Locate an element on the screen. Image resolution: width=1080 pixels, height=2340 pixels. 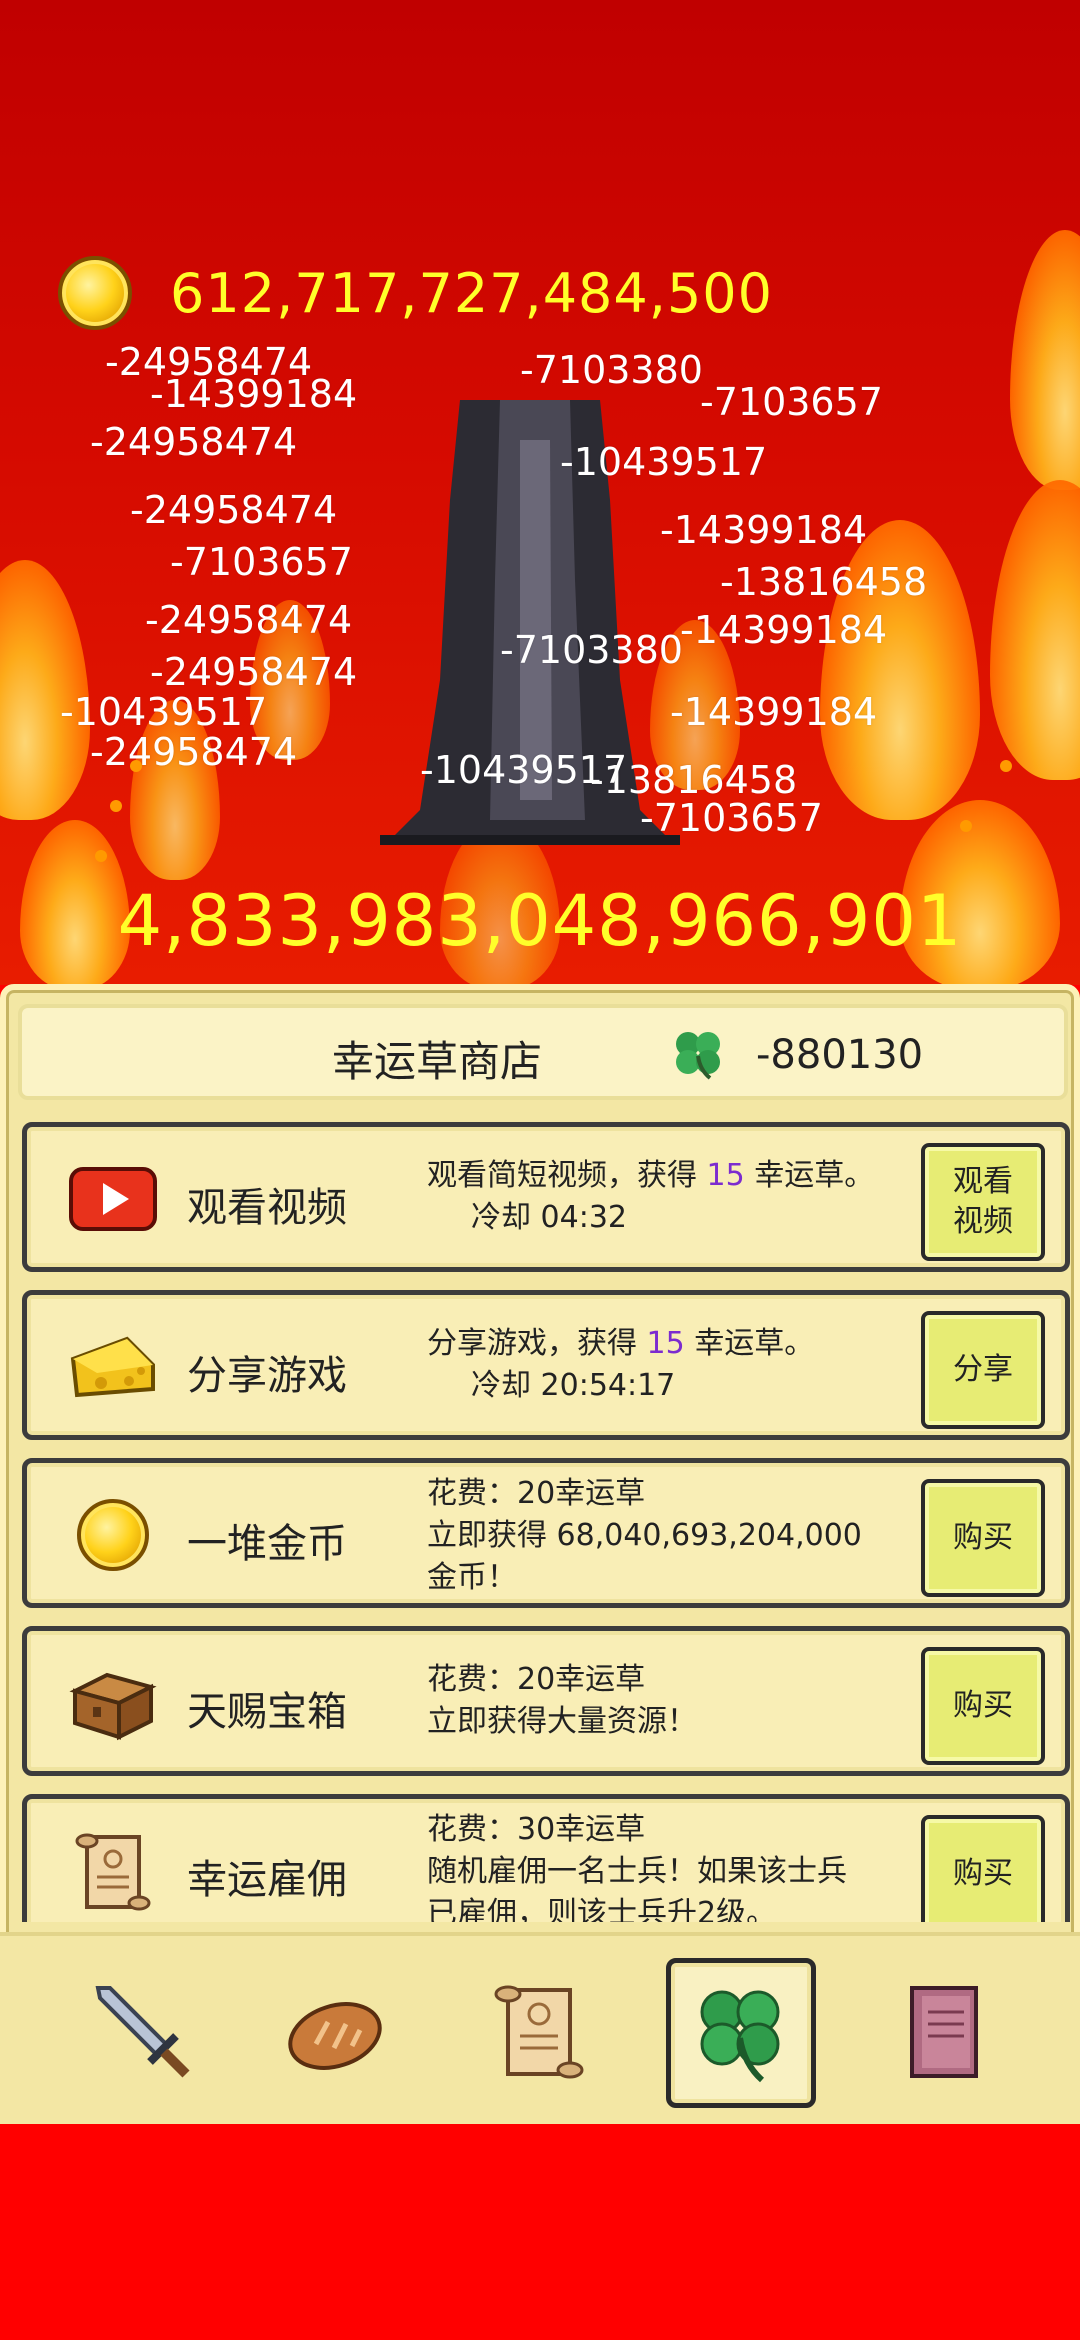
button-label: 分享 is located at coordinates (983, 1369).